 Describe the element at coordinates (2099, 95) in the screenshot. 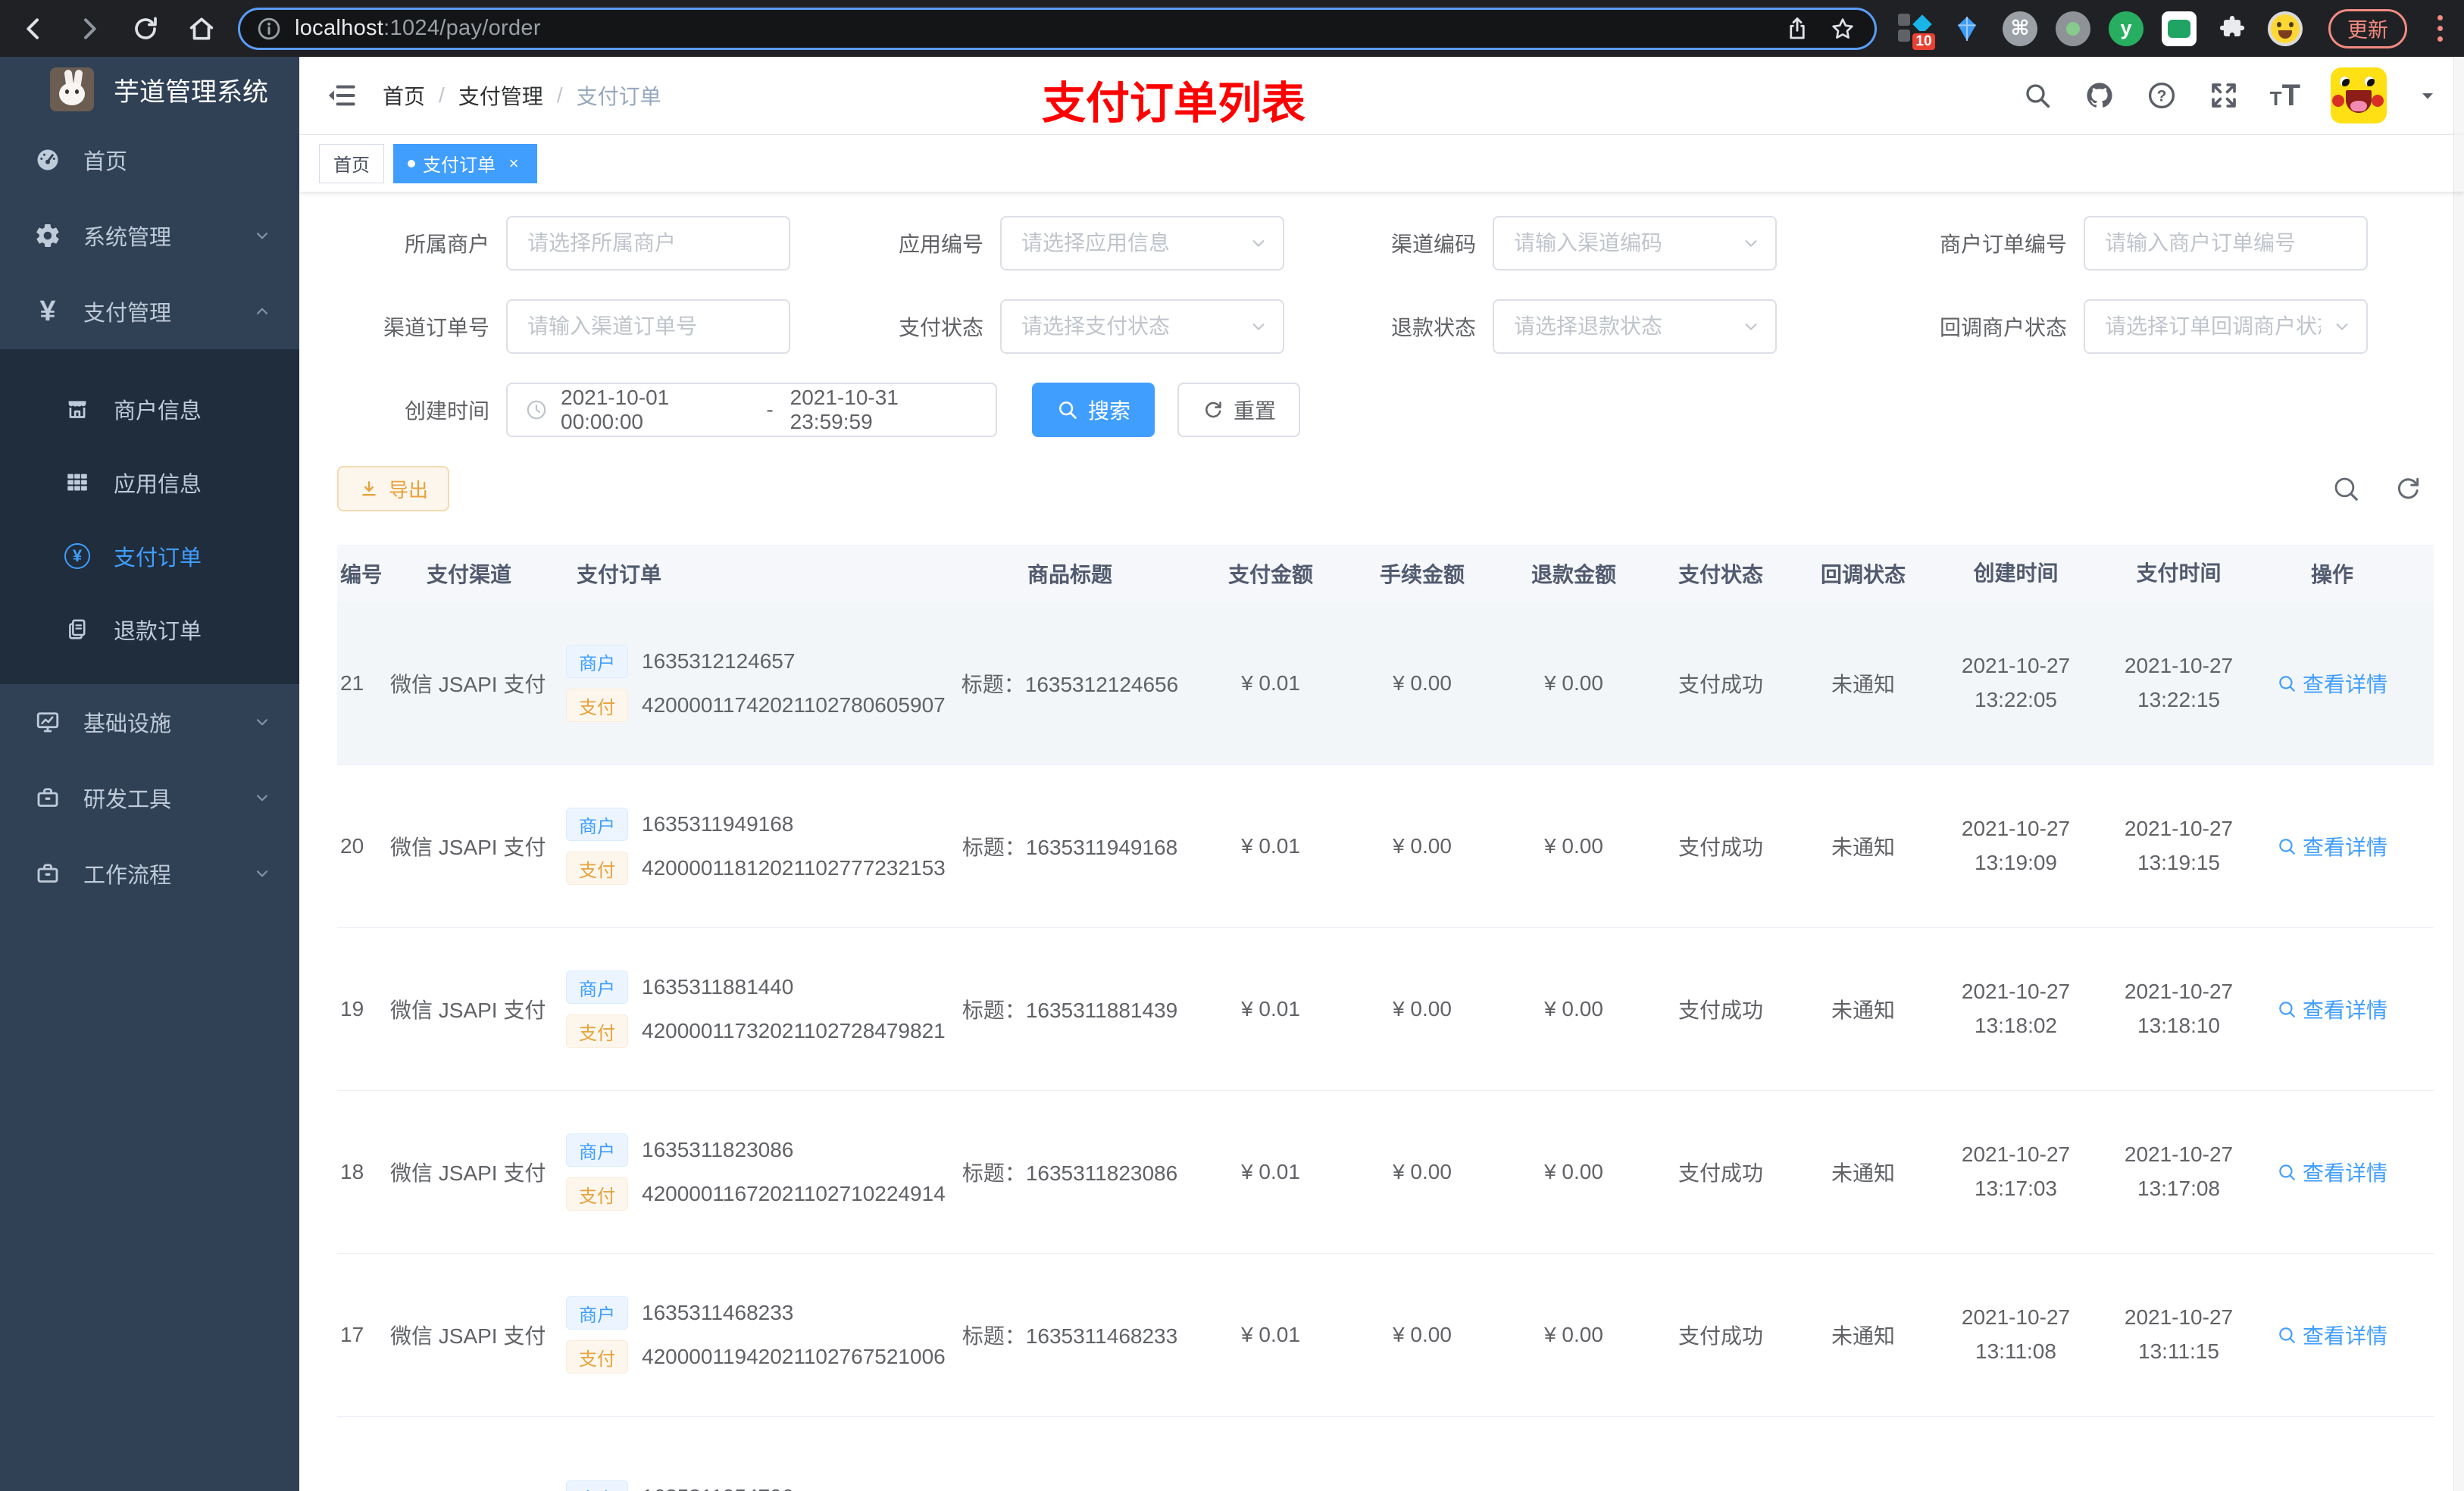

I see `github-icon` at that location.